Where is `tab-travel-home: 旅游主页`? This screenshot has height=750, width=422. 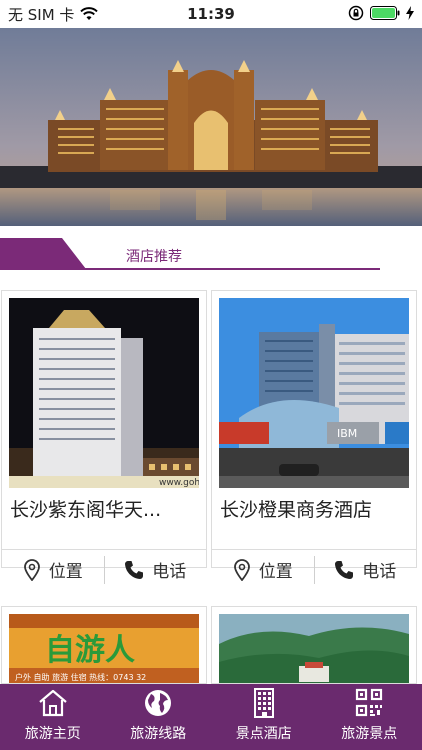 tab-travel-home: 旅游主页 is located at coordinates (53, 717).